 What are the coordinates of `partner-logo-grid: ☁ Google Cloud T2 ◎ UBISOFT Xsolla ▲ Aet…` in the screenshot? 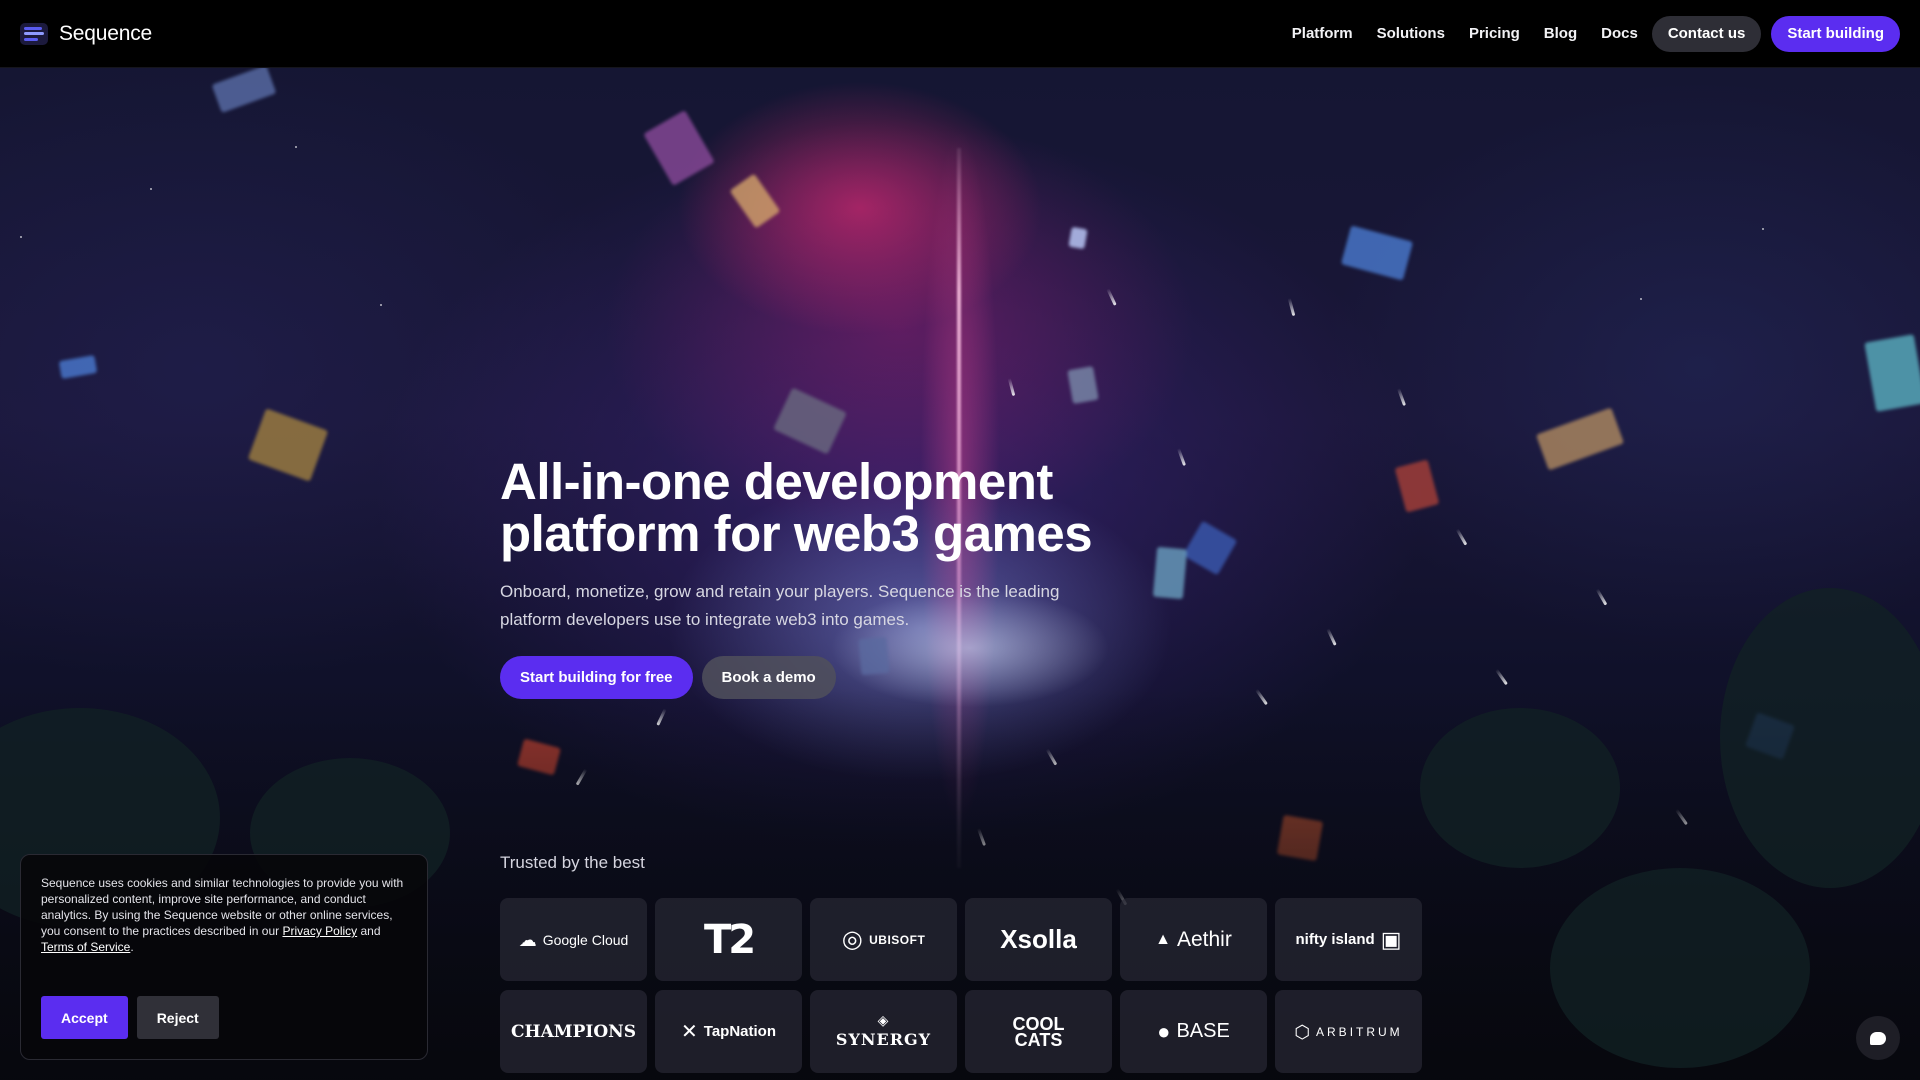 It's located at (961, 985).